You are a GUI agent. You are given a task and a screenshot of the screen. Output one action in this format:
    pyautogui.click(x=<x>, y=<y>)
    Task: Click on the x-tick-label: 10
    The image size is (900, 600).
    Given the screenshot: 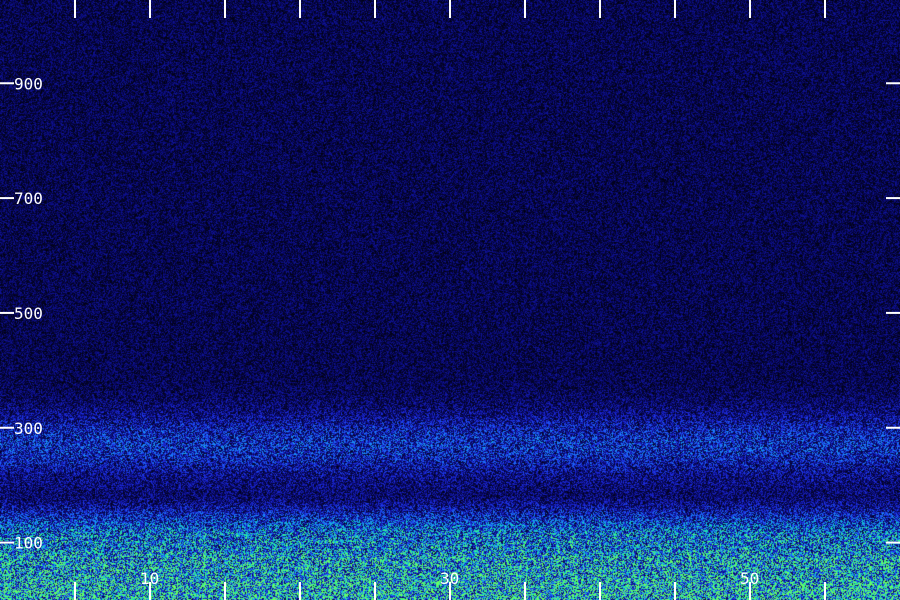 What is the action you would take?
    pyautogui.click(x=149, y=578)
    